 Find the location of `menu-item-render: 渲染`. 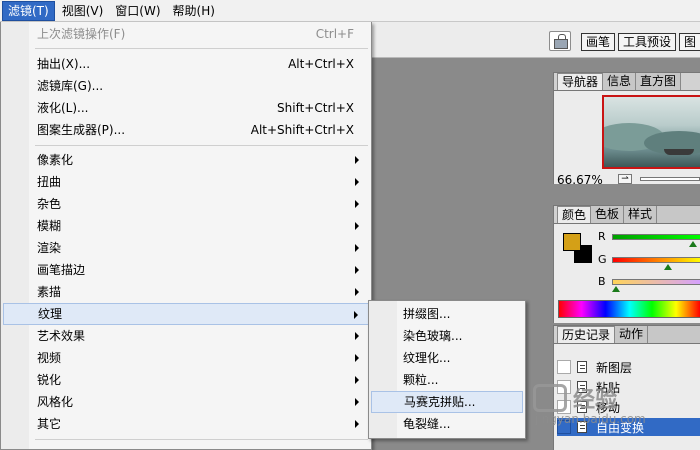

menu-item-render: 渲染 is located at coordinates (186, 248).